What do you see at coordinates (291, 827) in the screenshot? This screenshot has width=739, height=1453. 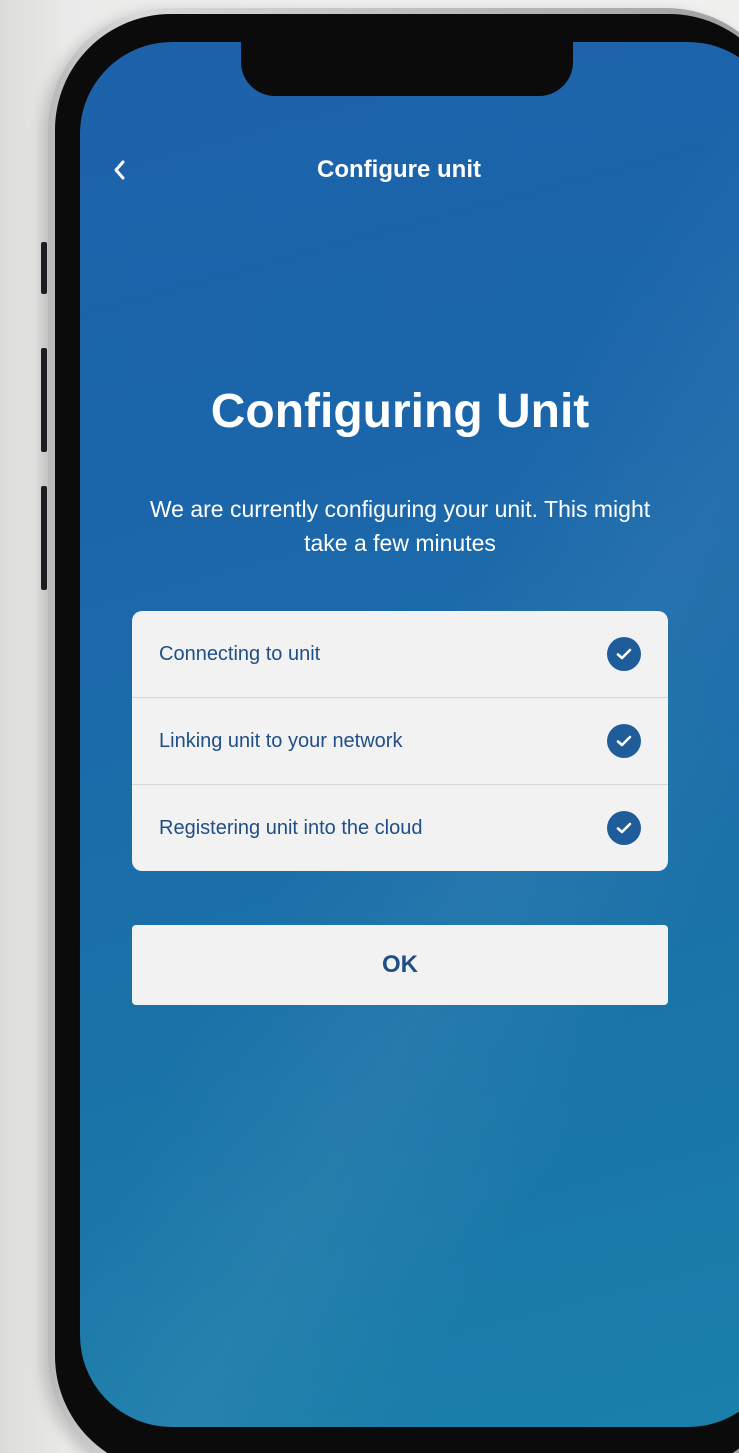 I see `step-label: Registering unit into the cloud` at bounding box center [291, 827].